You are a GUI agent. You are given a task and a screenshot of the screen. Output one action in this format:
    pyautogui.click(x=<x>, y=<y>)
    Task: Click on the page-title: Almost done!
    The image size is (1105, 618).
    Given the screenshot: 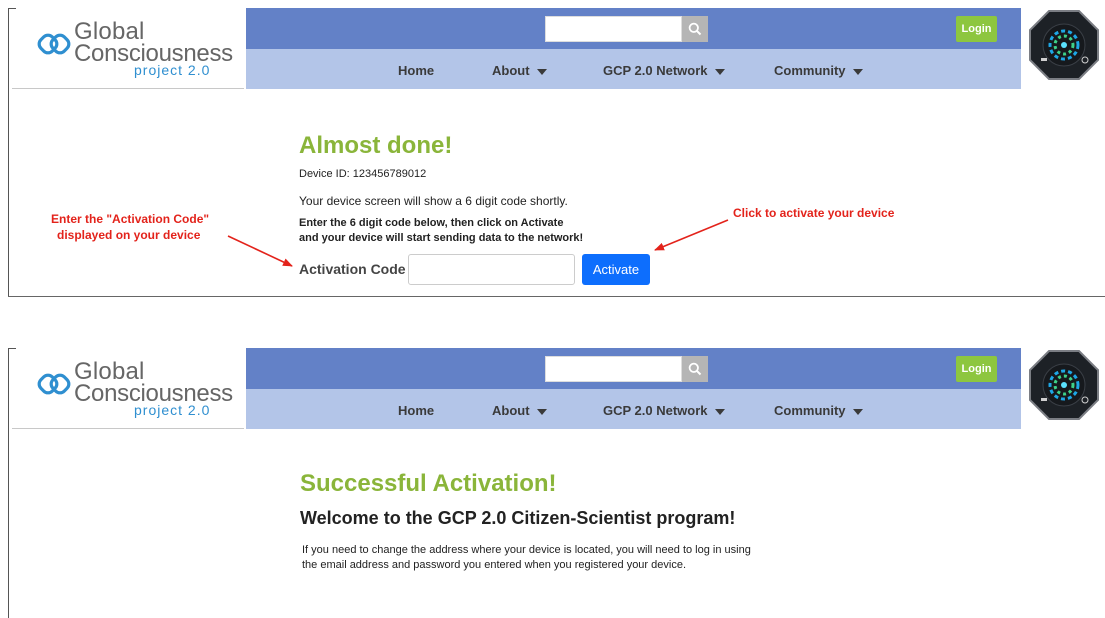 What is the action you would take?
    pyautogui.click(x=376, y=145)
    